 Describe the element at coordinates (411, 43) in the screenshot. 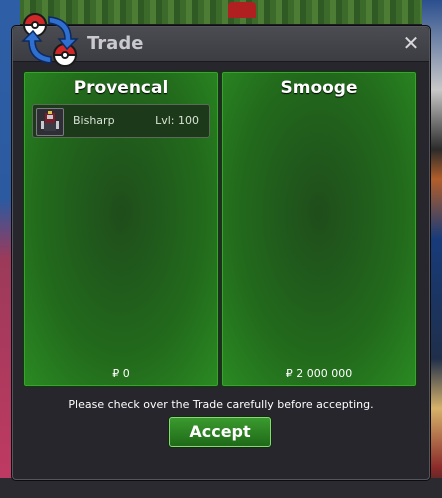

I see `close-button: ✕` at that location.